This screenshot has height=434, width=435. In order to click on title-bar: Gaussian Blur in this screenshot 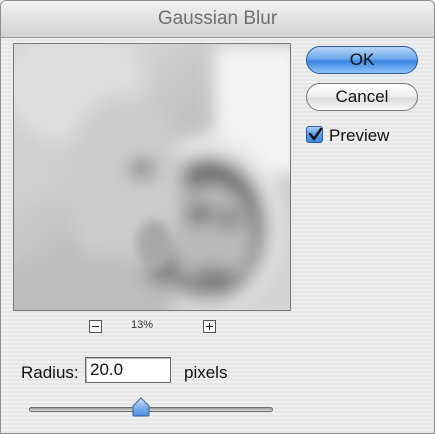, I will do `click(217, 19)`.